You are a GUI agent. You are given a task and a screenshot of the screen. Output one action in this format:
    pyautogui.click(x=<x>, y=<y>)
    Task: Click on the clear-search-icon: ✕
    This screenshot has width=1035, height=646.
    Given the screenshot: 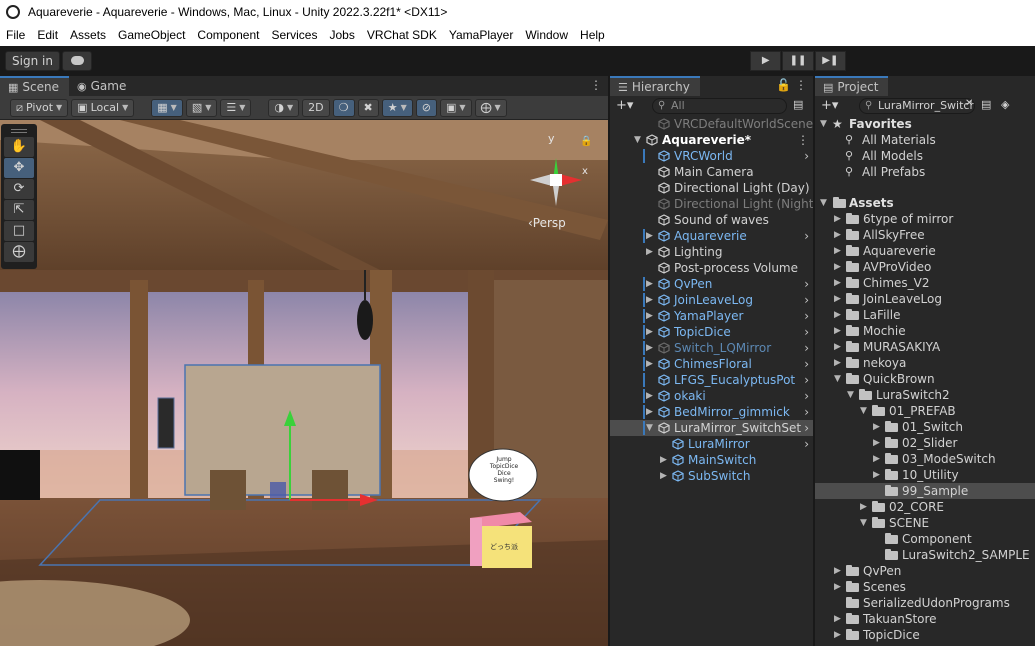 What is the action you would take?
    pyautogui.click(x=969, y=103)
    